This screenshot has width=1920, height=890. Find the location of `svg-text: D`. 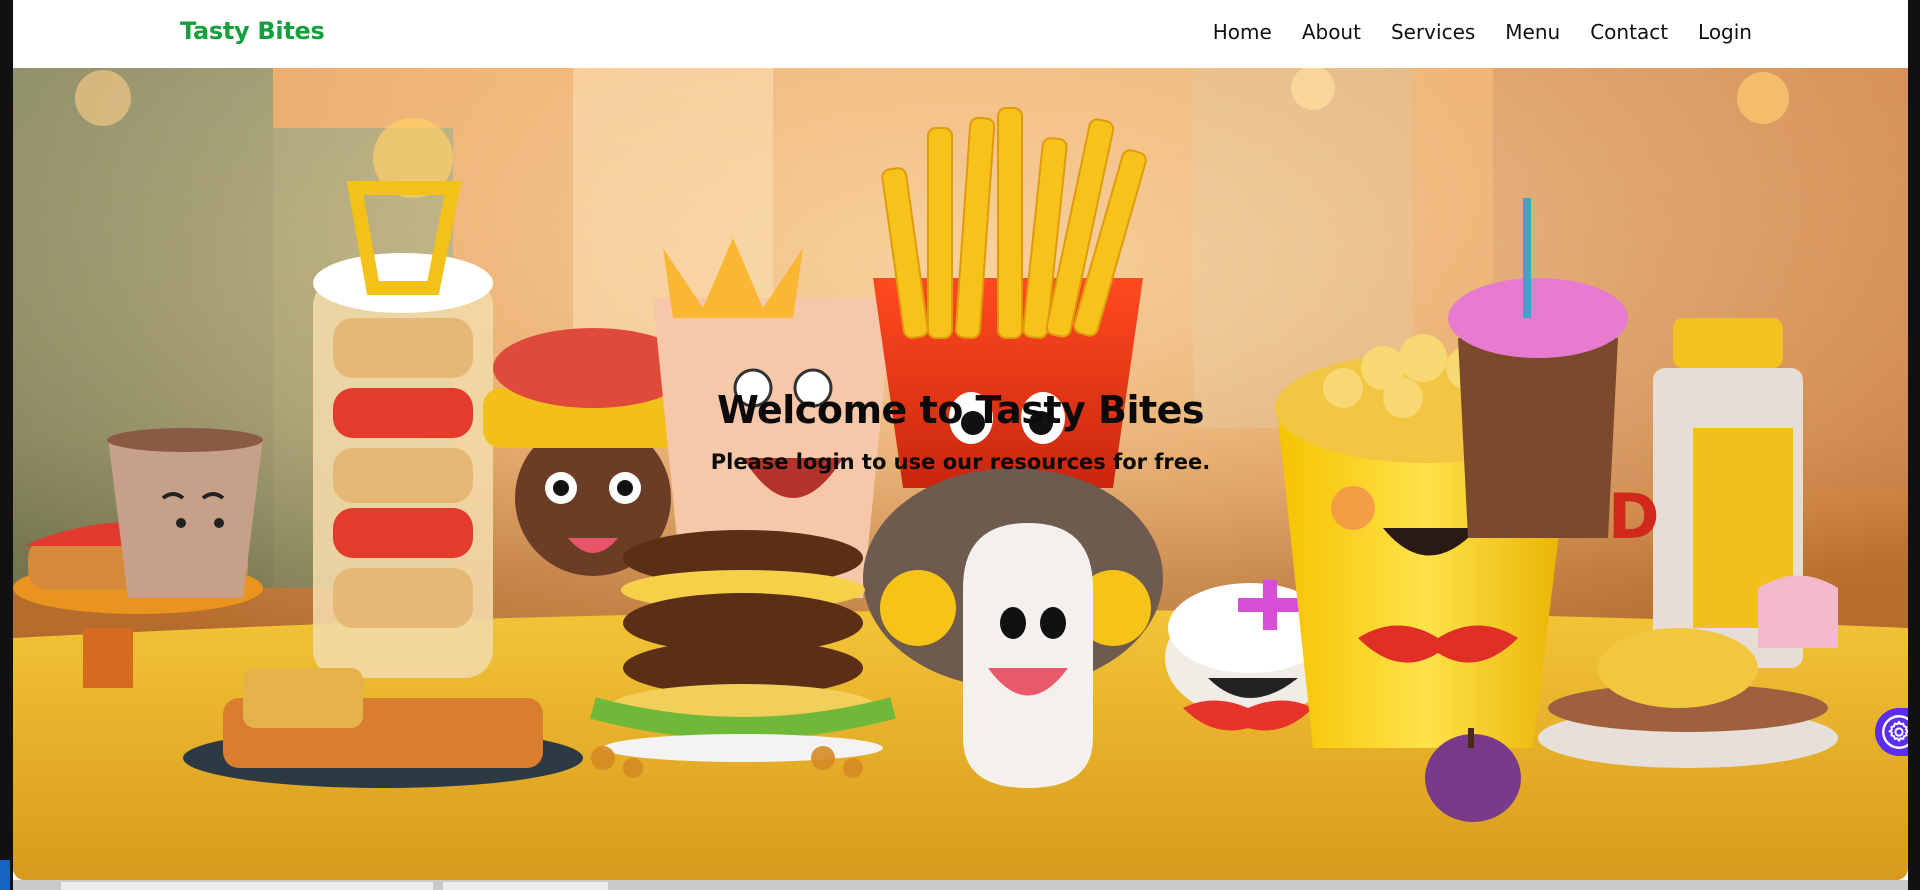

svg-text: D is located at coordinates (1633, 516).